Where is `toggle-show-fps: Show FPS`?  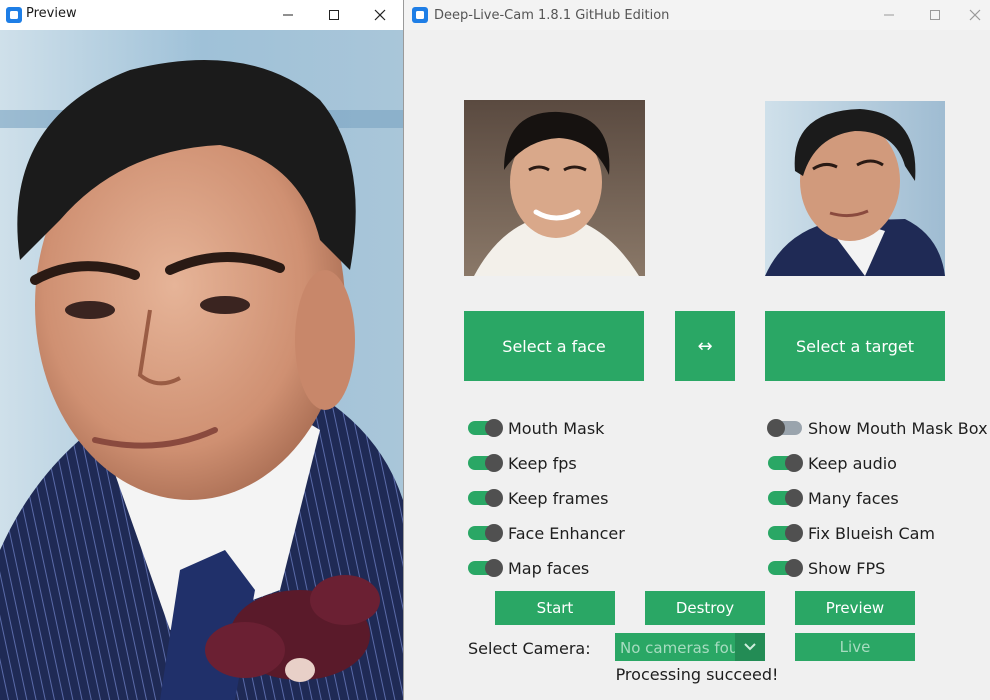 toggle-show-fps: Show FPS is located at coordinates (826, 568).